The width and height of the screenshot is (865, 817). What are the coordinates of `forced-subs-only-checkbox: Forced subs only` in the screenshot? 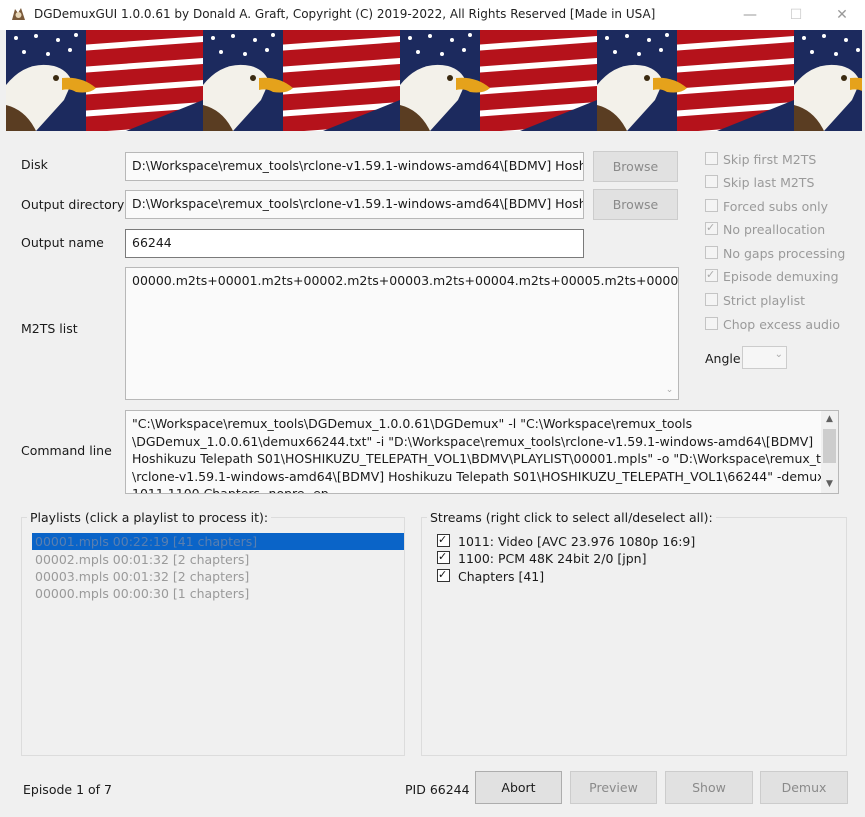 It's located at (766, 207).